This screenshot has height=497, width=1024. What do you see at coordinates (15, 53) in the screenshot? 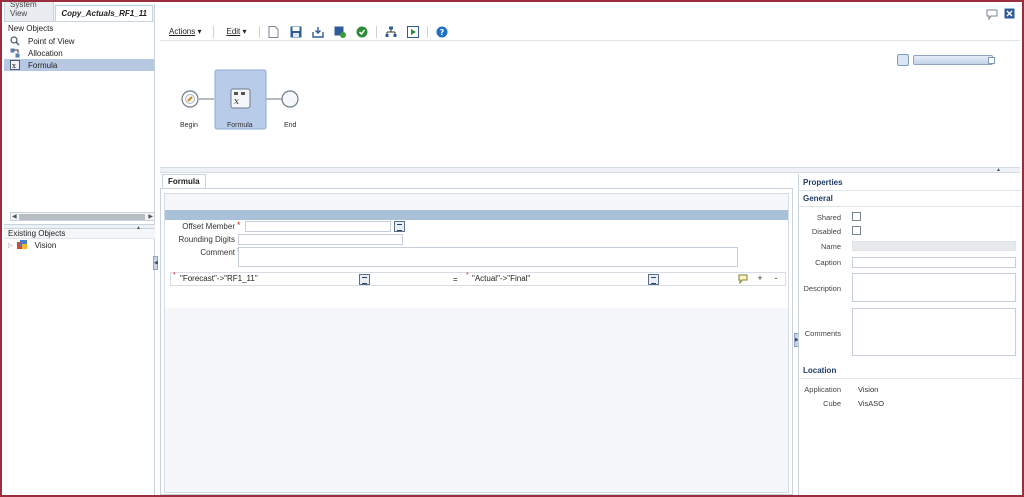
I see `allocation-icon` at bounding box center [15, 53].